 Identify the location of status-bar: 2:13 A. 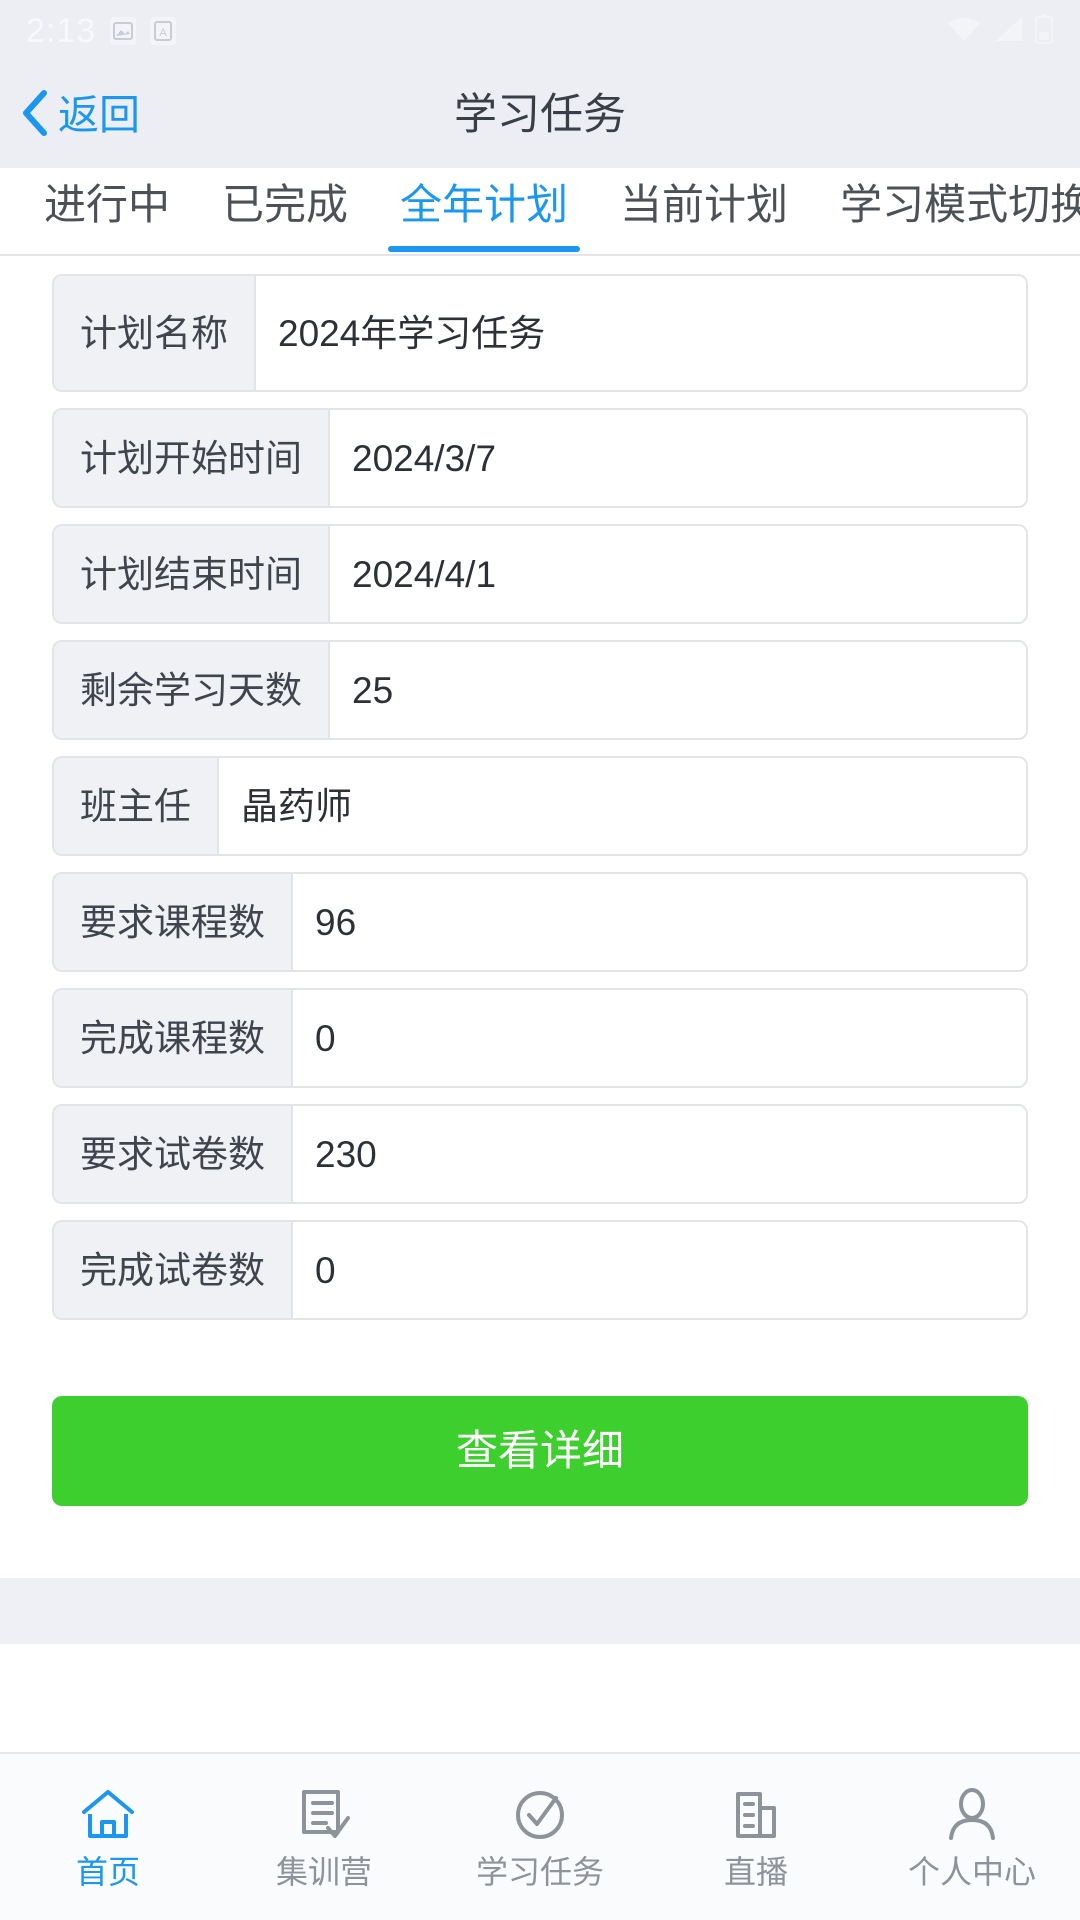
(540, 31).